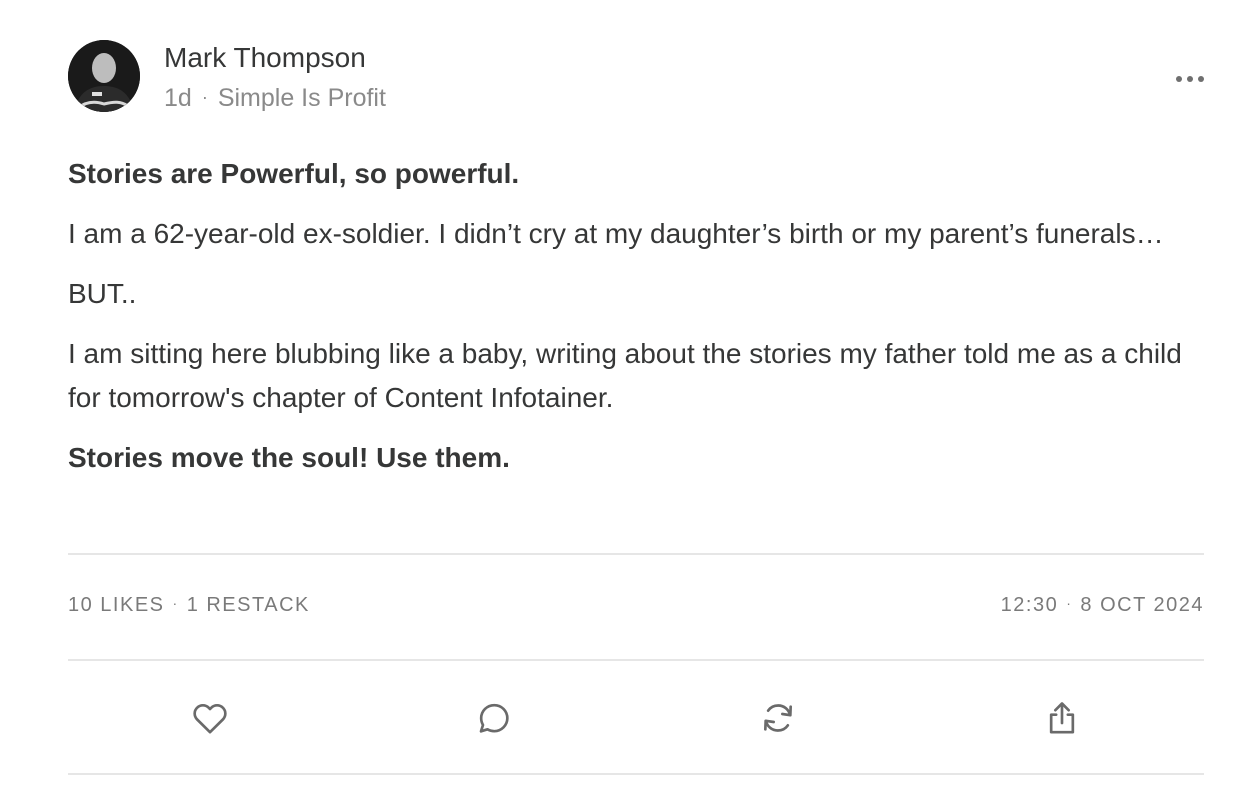 The height and width of the screenshot is (790, 1260). What do you see at coordinates (1029, 605) in the screenshot?
I see `post-time: 12:30` at bounding box center [1029, 605].